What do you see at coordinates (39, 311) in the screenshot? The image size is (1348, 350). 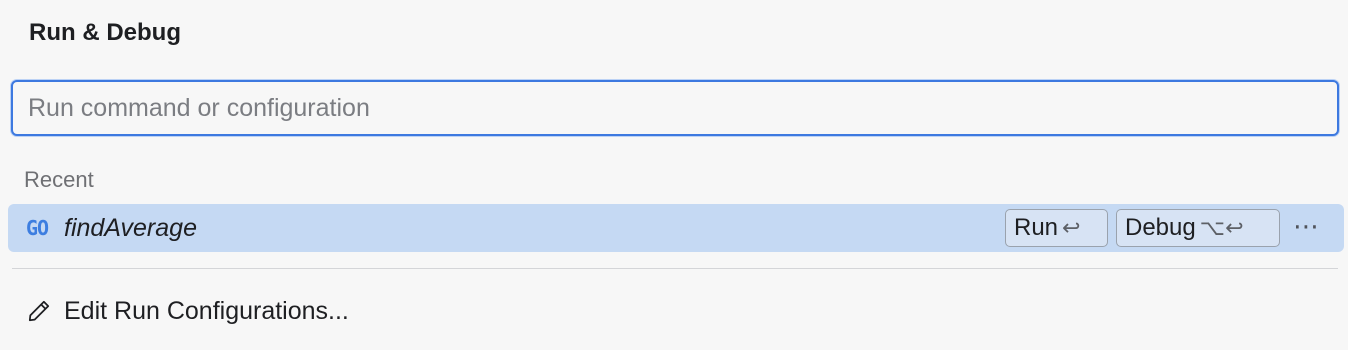 I see `pencil-icon` at bounding box center [39, 311].